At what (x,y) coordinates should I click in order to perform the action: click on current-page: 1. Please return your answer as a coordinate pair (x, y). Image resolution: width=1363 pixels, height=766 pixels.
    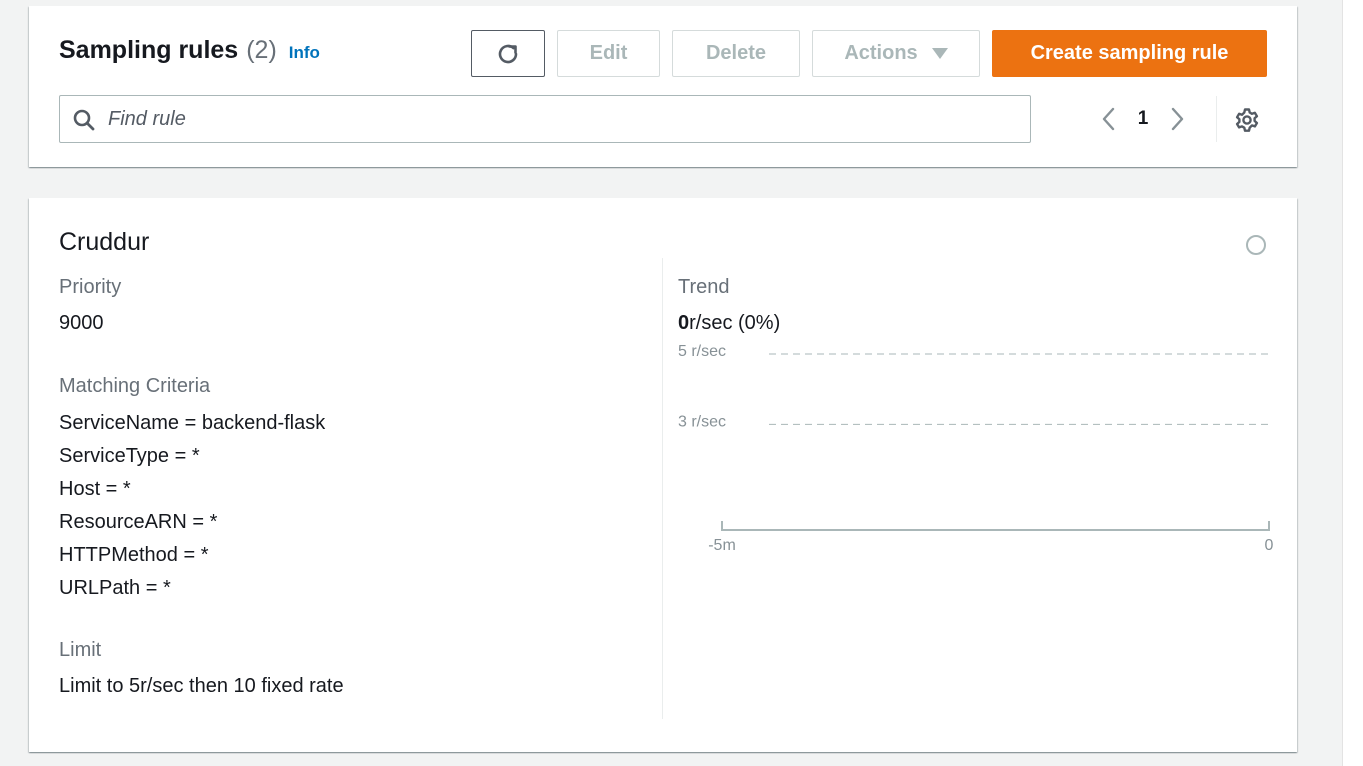
    Looking at the image, I should click on (1143, 119).